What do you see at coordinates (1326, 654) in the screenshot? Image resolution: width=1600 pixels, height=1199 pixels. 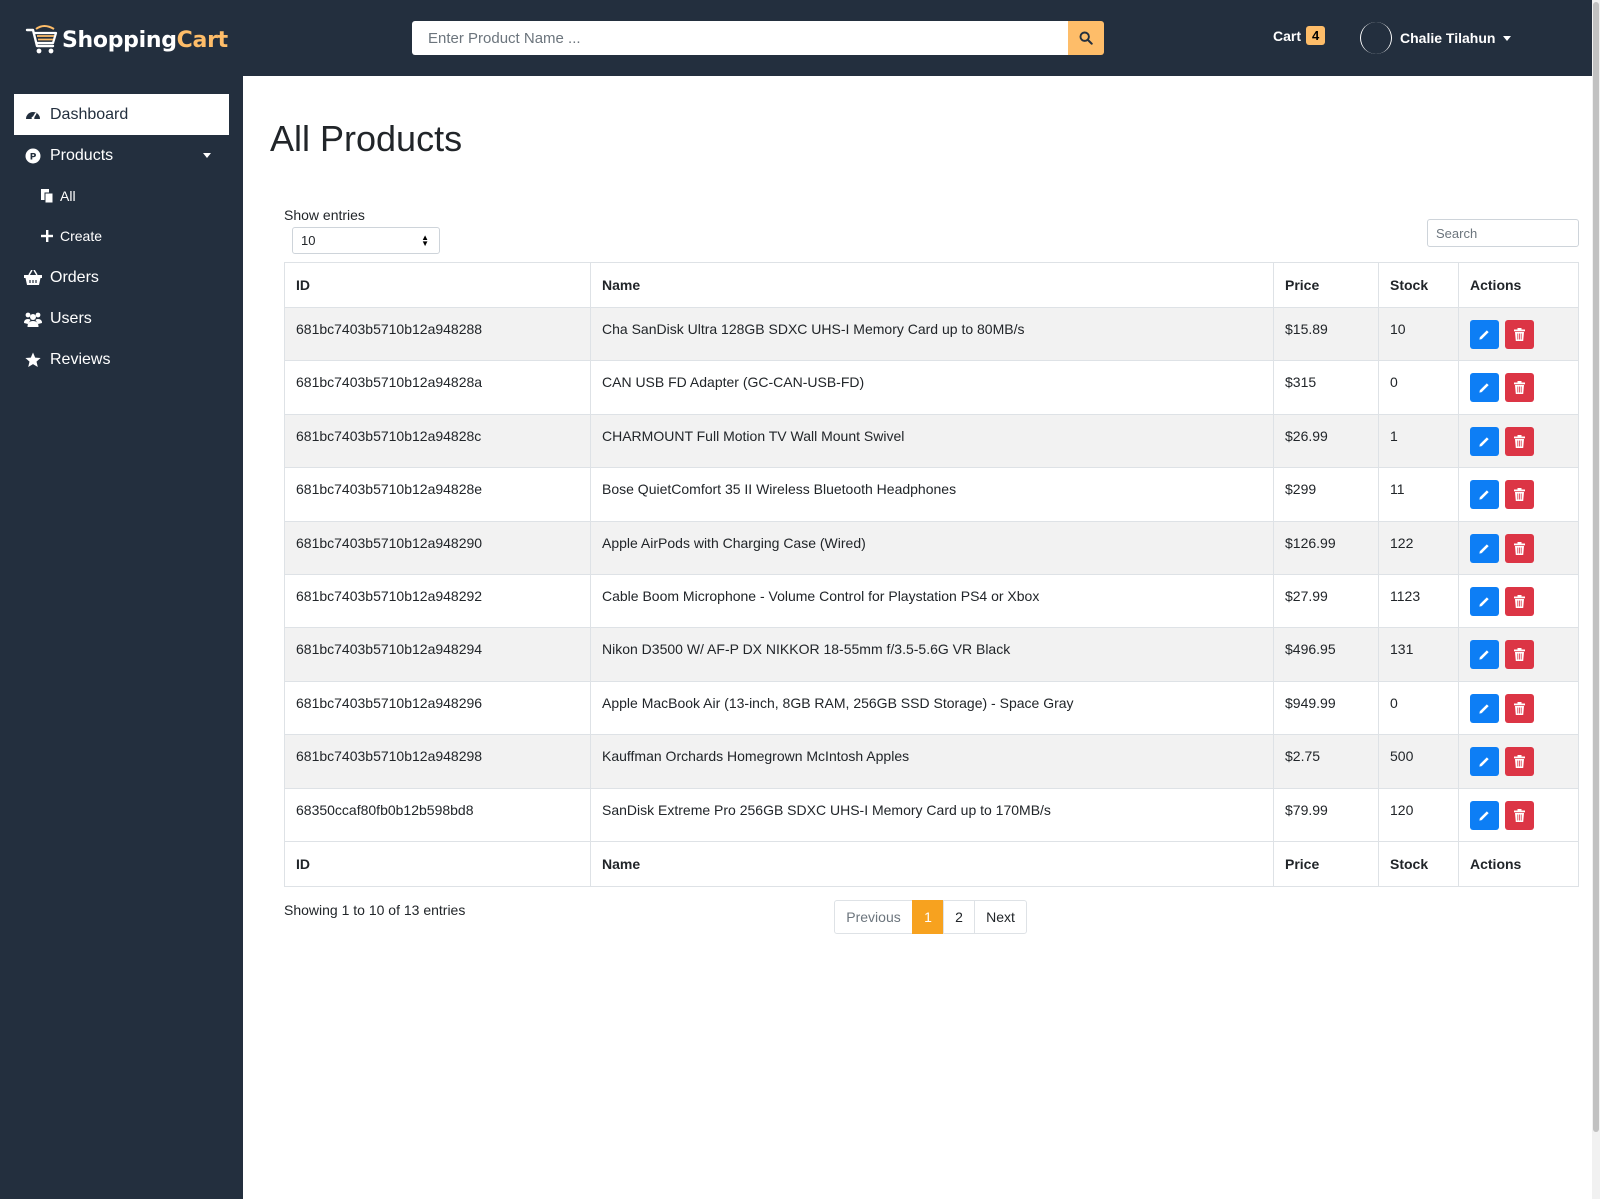 I see `cell-price: $496.95` at bounding box center [1326, 654].